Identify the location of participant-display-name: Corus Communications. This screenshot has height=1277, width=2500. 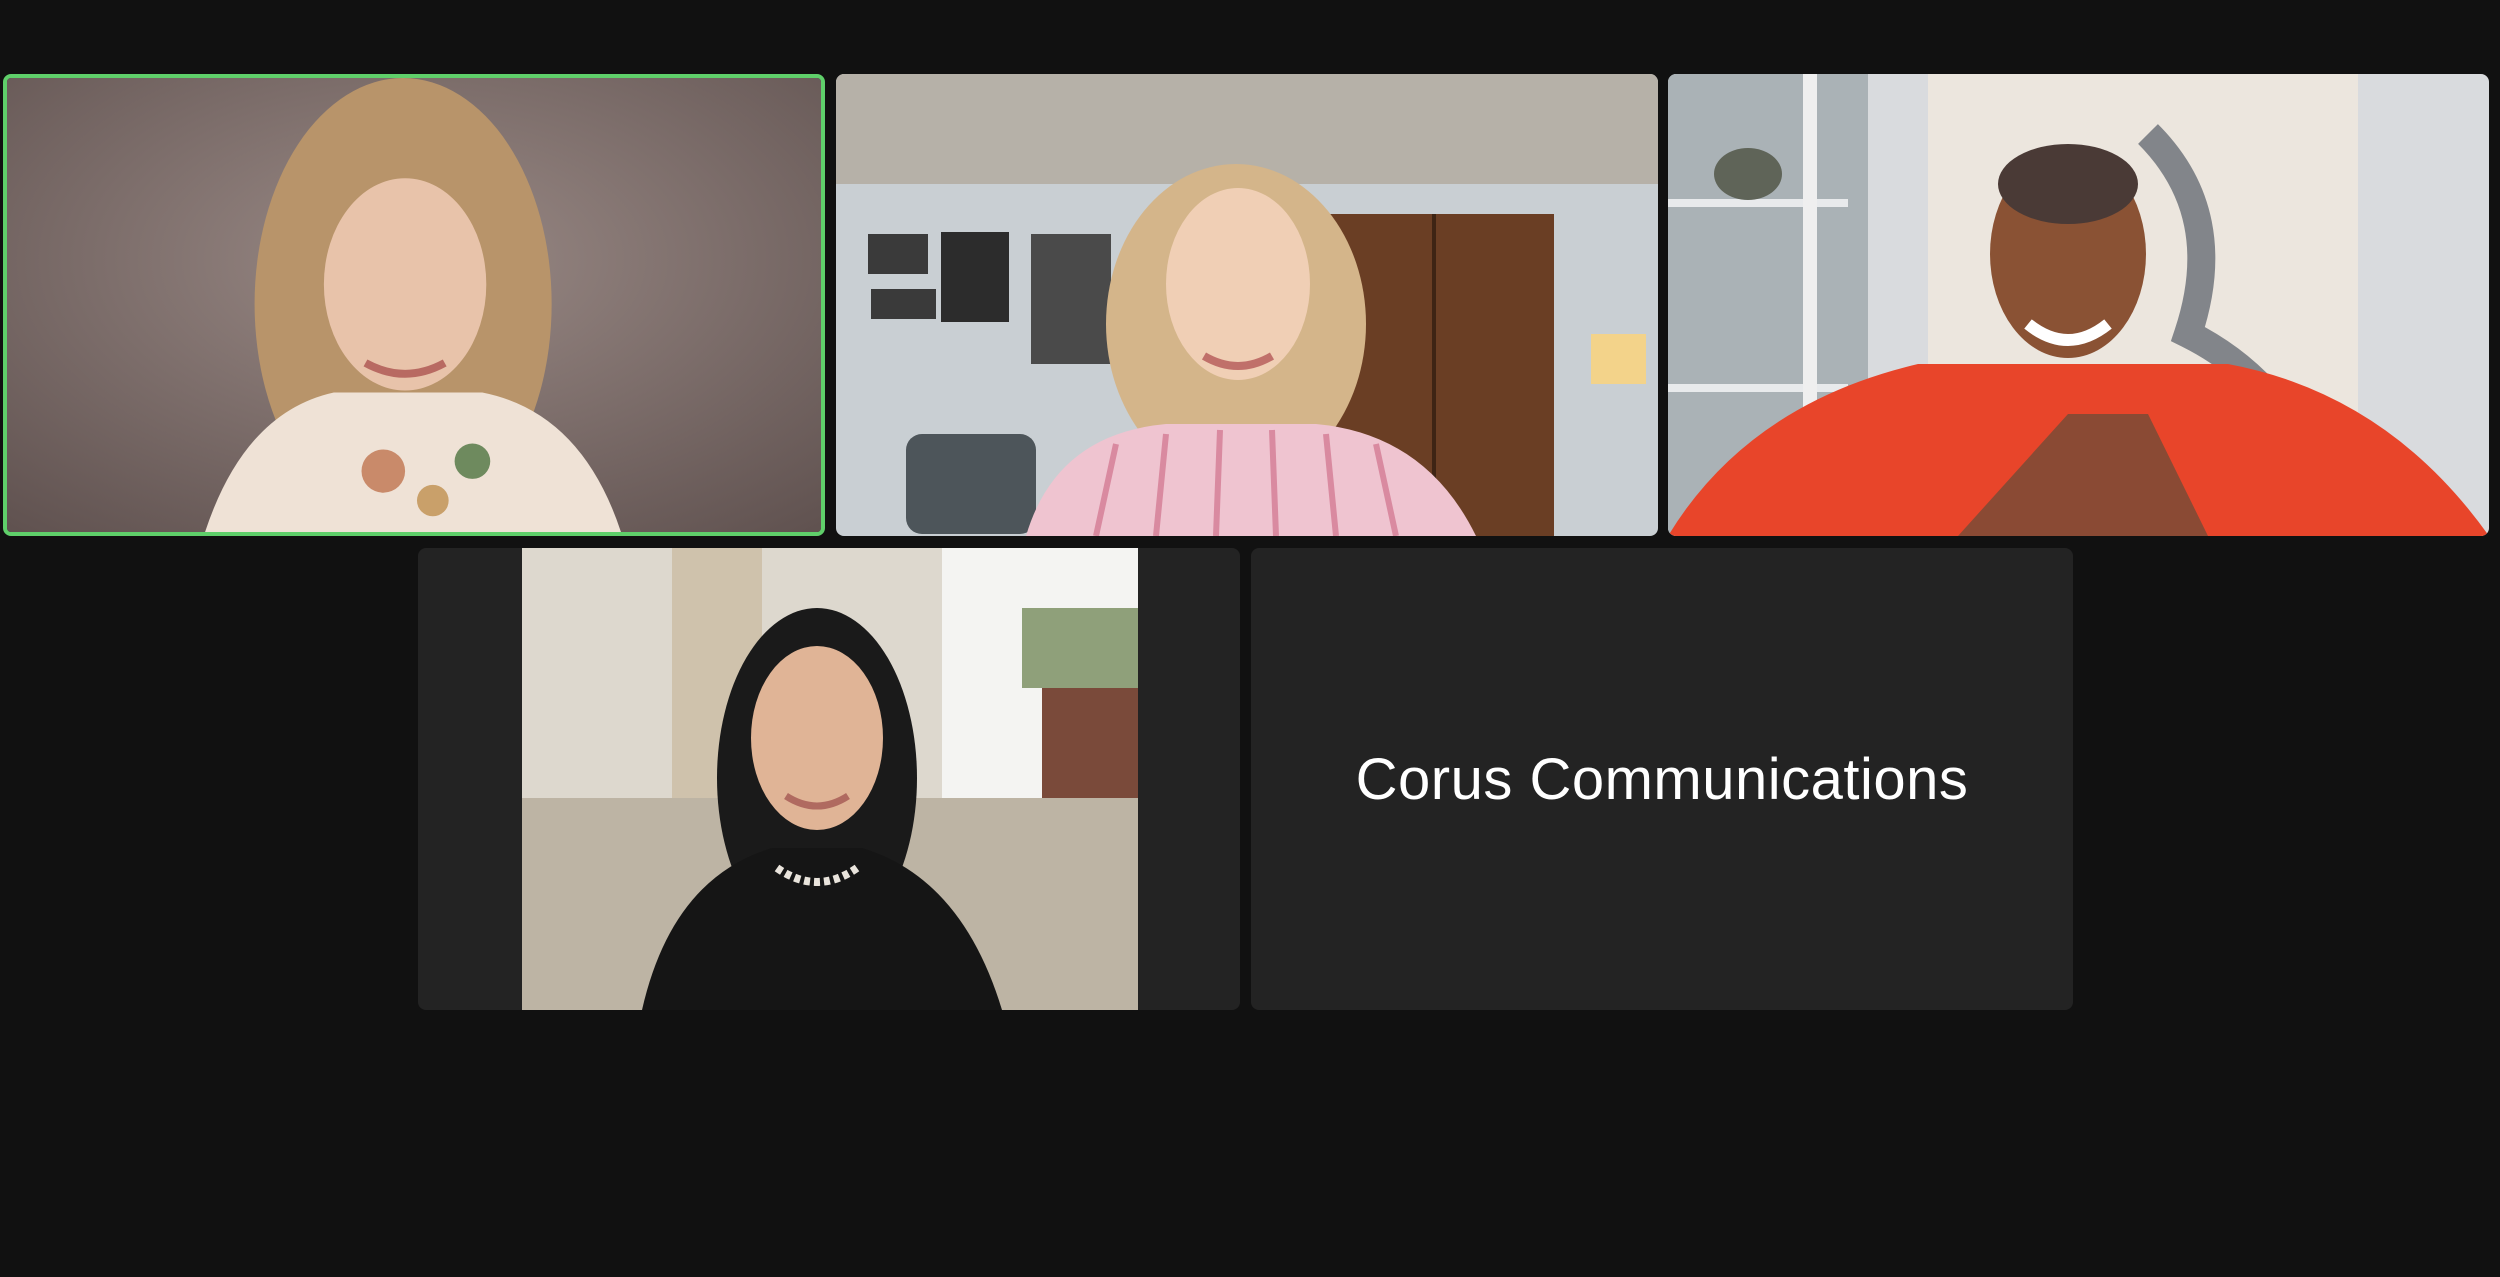
(1662, 779).